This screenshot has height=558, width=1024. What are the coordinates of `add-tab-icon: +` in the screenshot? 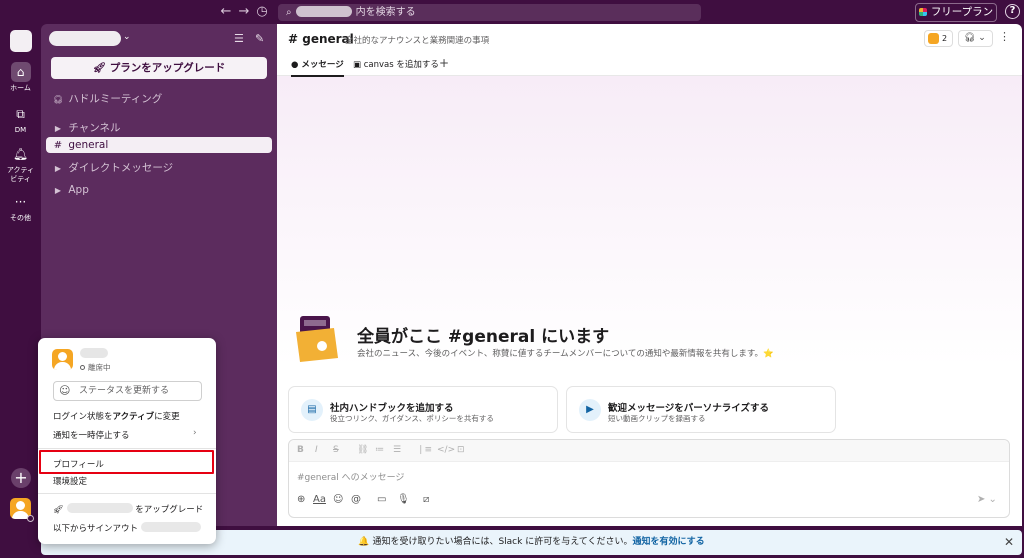 It's located at (444, 63).